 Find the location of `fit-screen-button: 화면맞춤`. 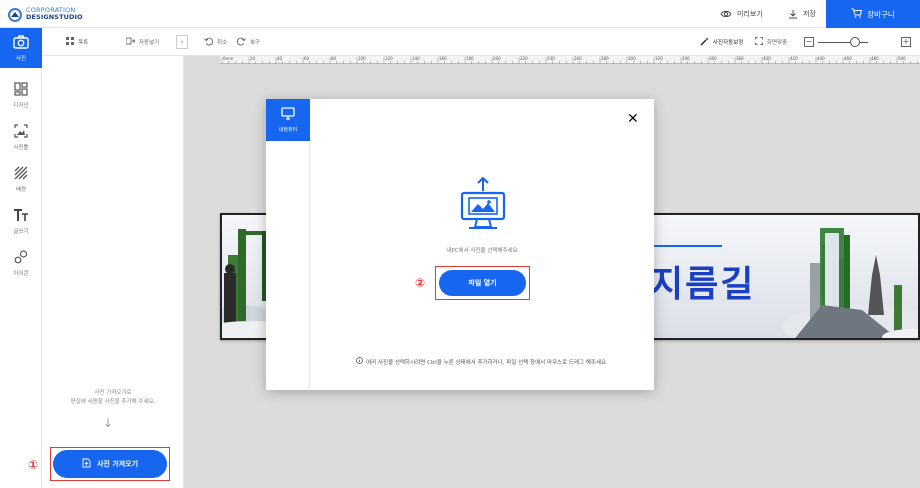

fit-screen-button: 화면맞춤 is located at coordinates (771, 42).